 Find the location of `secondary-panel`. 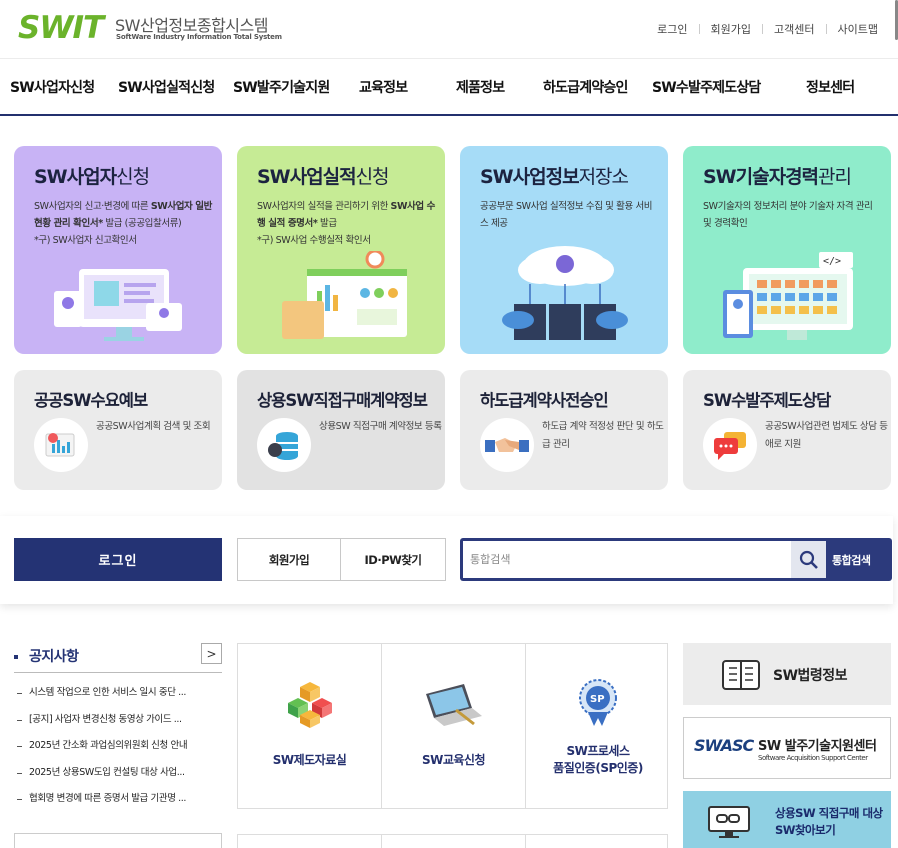

secondary-panel is located at coordinates (118, 840).